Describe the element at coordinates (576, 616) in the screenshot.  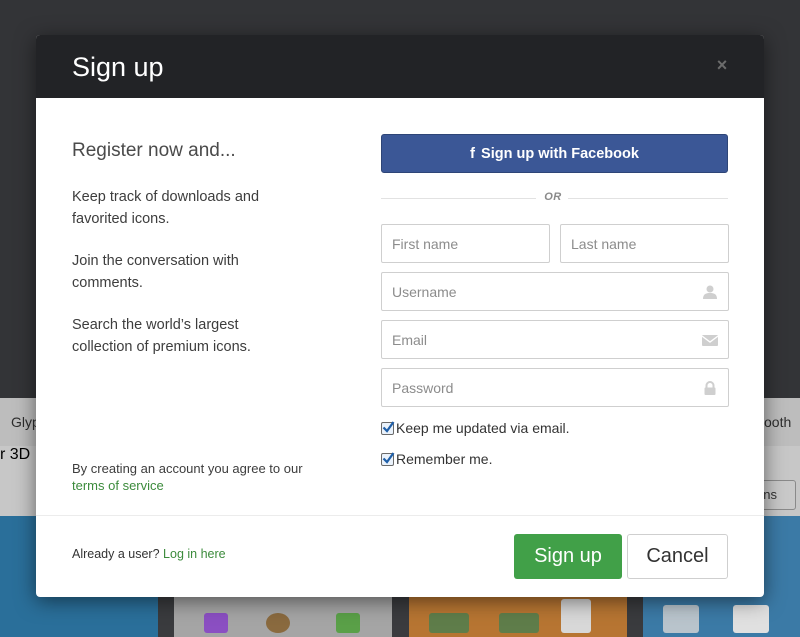
I see `building-icon` at that location.